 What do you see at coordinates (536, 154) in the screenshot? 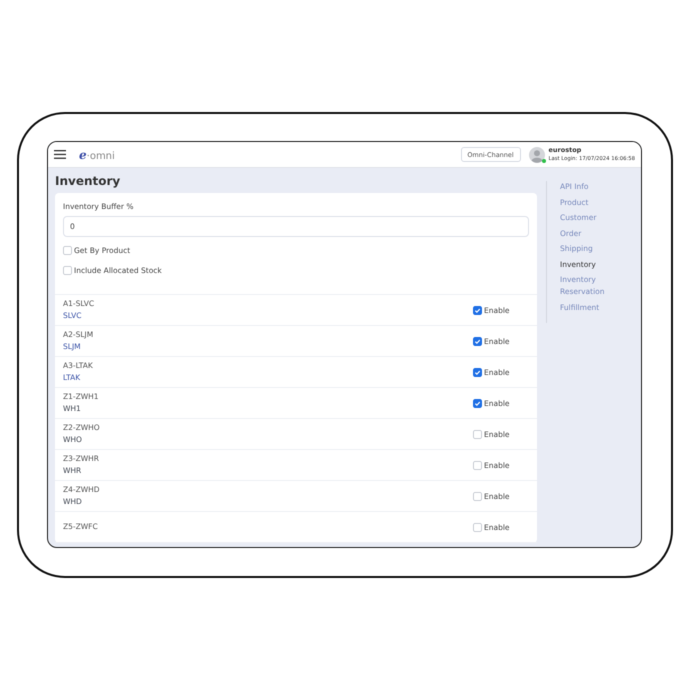
I see `avatar-icon` at bounding box center [536, 154].